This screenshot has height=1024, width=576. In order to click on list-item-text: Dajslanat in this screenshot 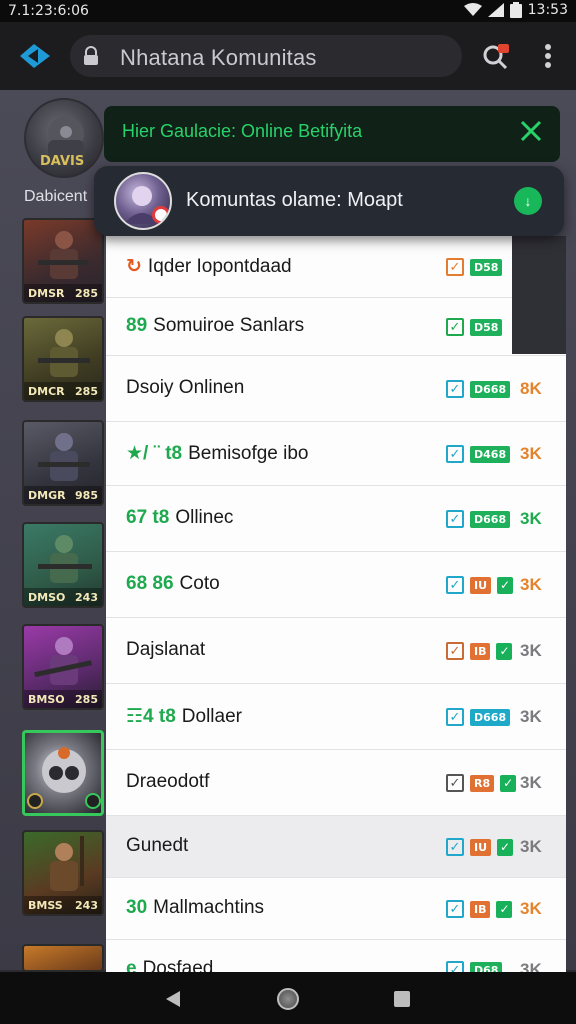, I will do `click(166, 649)`.